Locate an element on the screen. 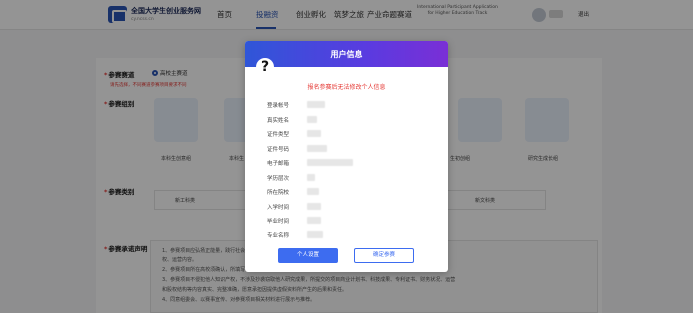 The height and width of the screenshot is (313, 693). confirm-participation-button: 确定参赛 is located at coordinates (384, 255).